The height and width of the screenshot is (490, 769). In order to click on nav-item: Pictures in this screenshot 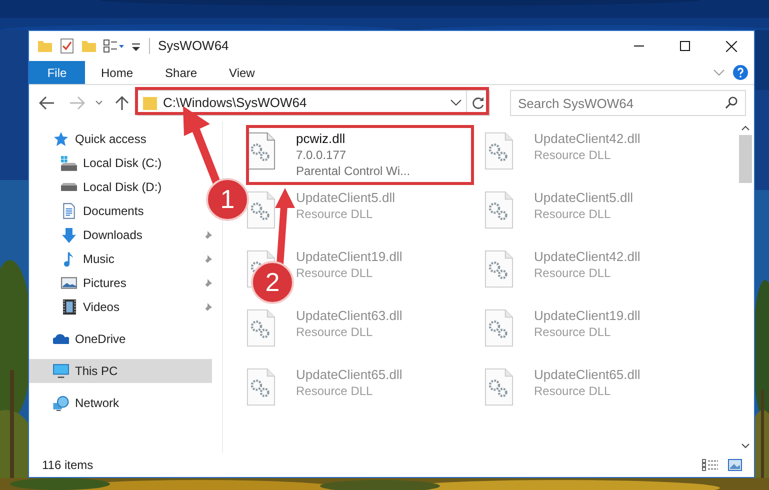, I will do `click(80, 283)`.